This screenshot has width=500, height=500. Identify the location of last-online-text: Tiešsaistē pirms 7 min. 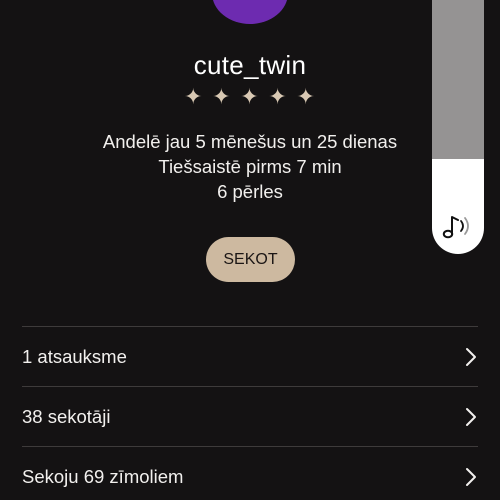
(250, 166).